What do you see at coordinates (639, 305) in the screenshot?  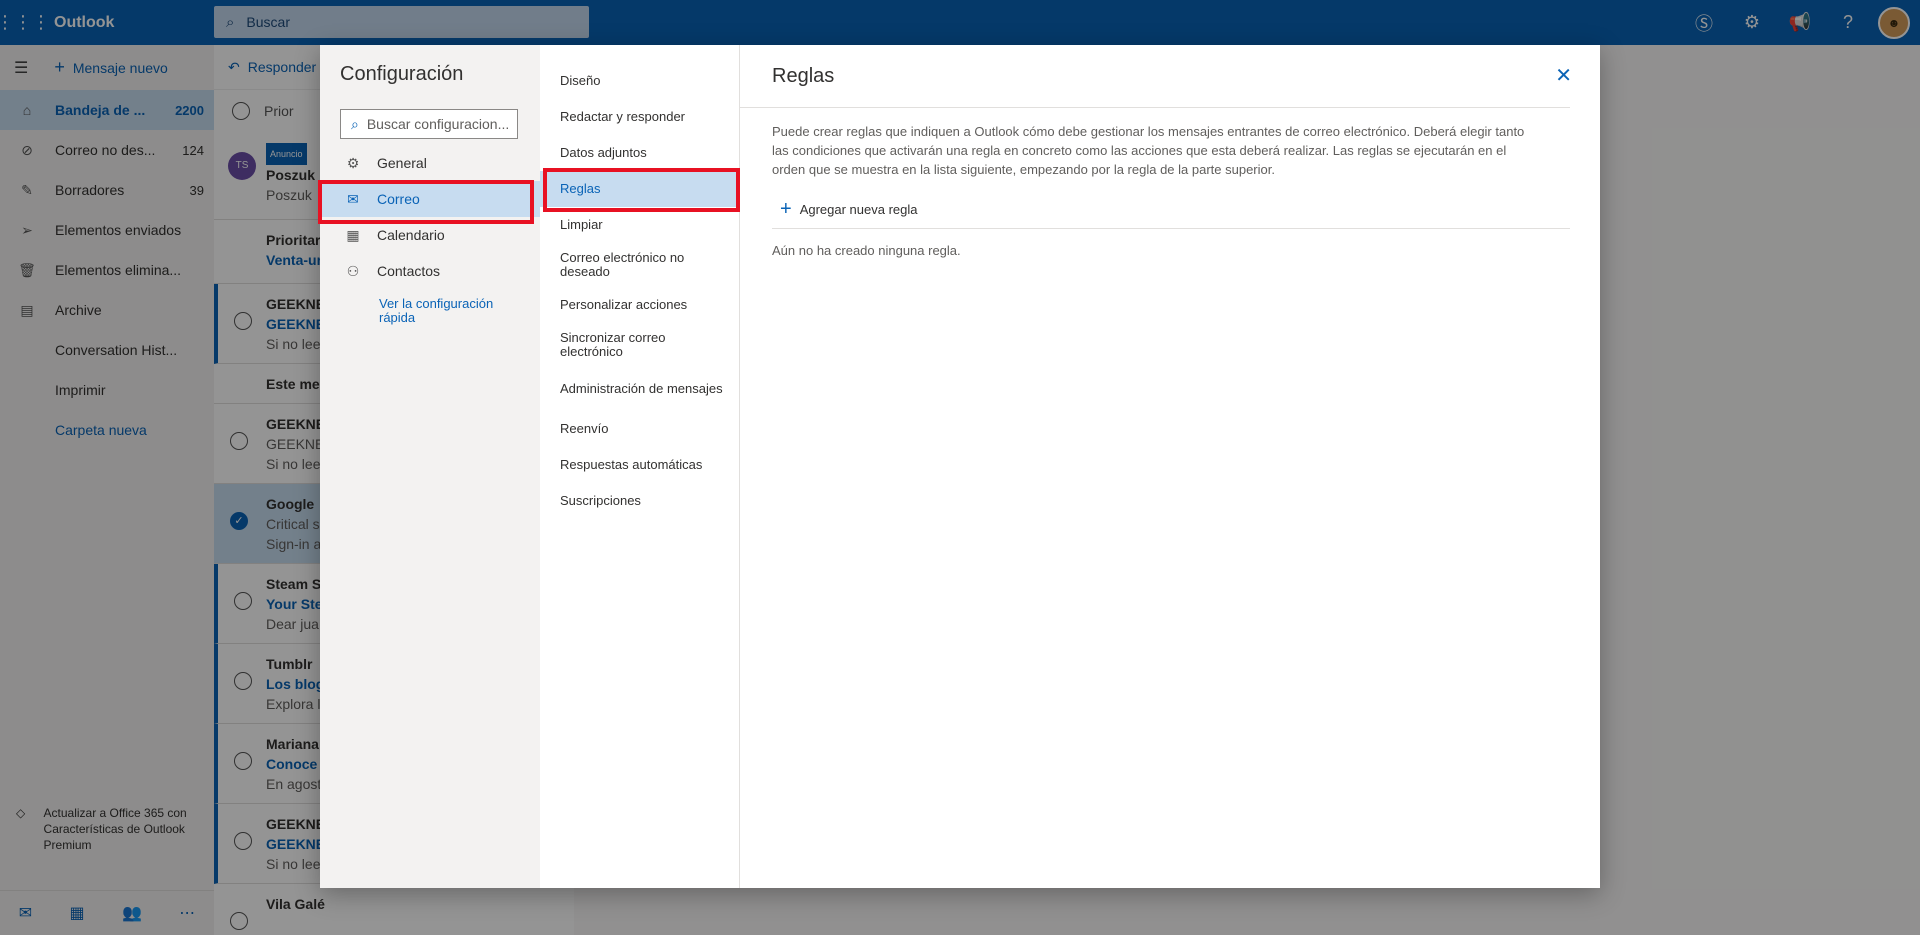 I see `mail-section-item: Personalizar acciones` at bounding box center [639, 305].